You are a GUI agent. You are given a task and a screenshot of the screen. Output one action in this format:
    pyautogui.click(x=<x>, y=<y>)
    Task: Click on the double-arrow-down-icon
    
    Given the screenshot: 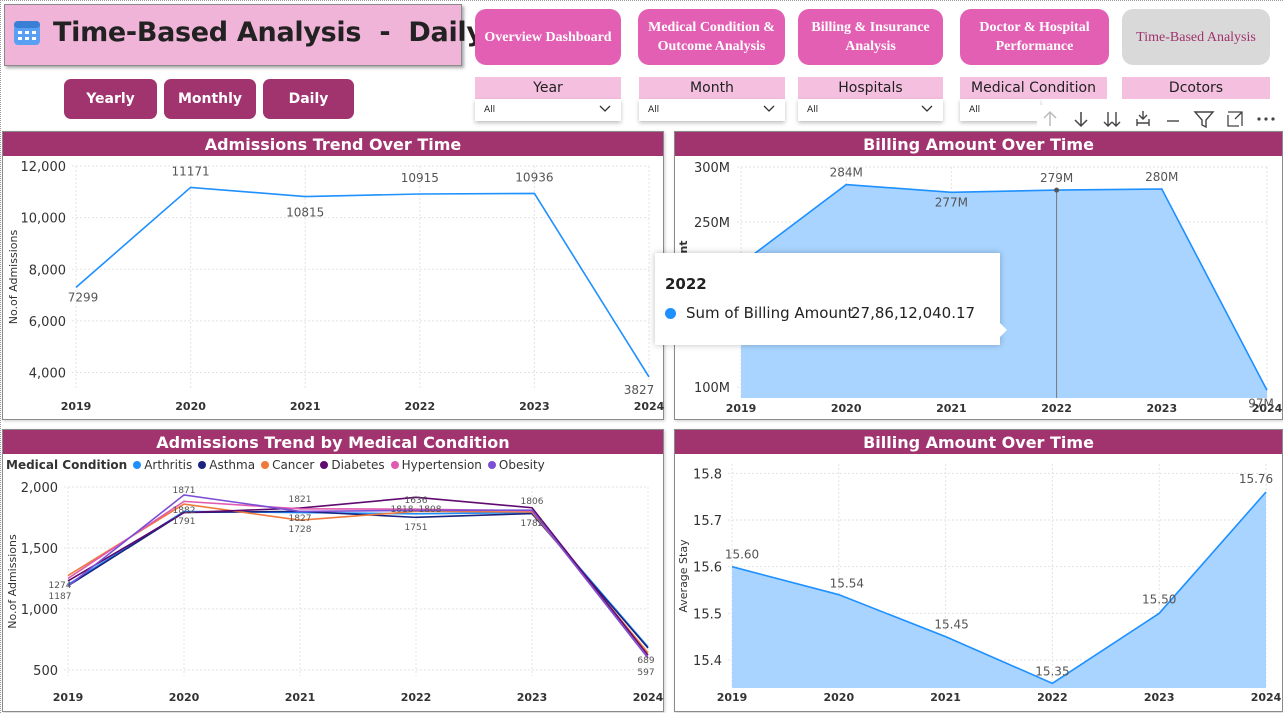 What is the action you would take?
    pyautogui.click(x=1112, y=119)
    